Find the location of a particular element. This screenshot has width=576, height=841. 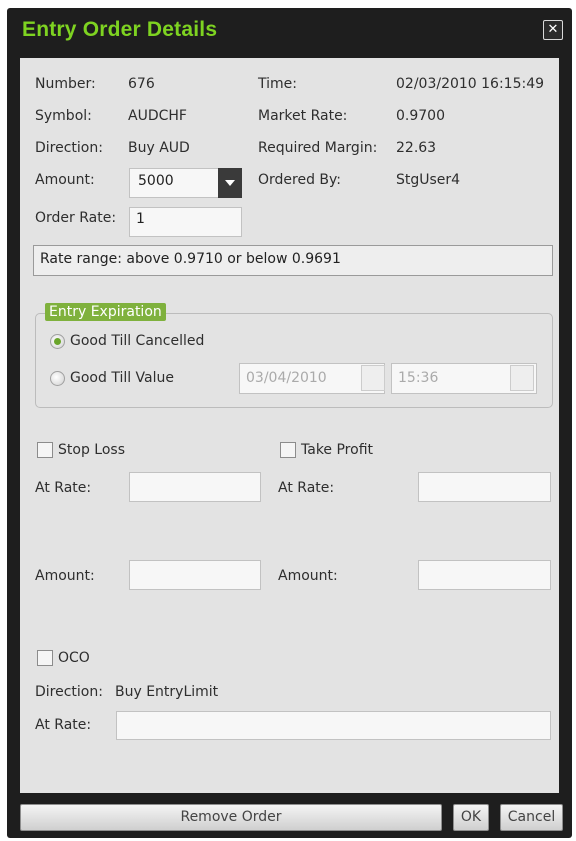

stop-loss-label: Stop Loss is located at coordinates (91, 450).